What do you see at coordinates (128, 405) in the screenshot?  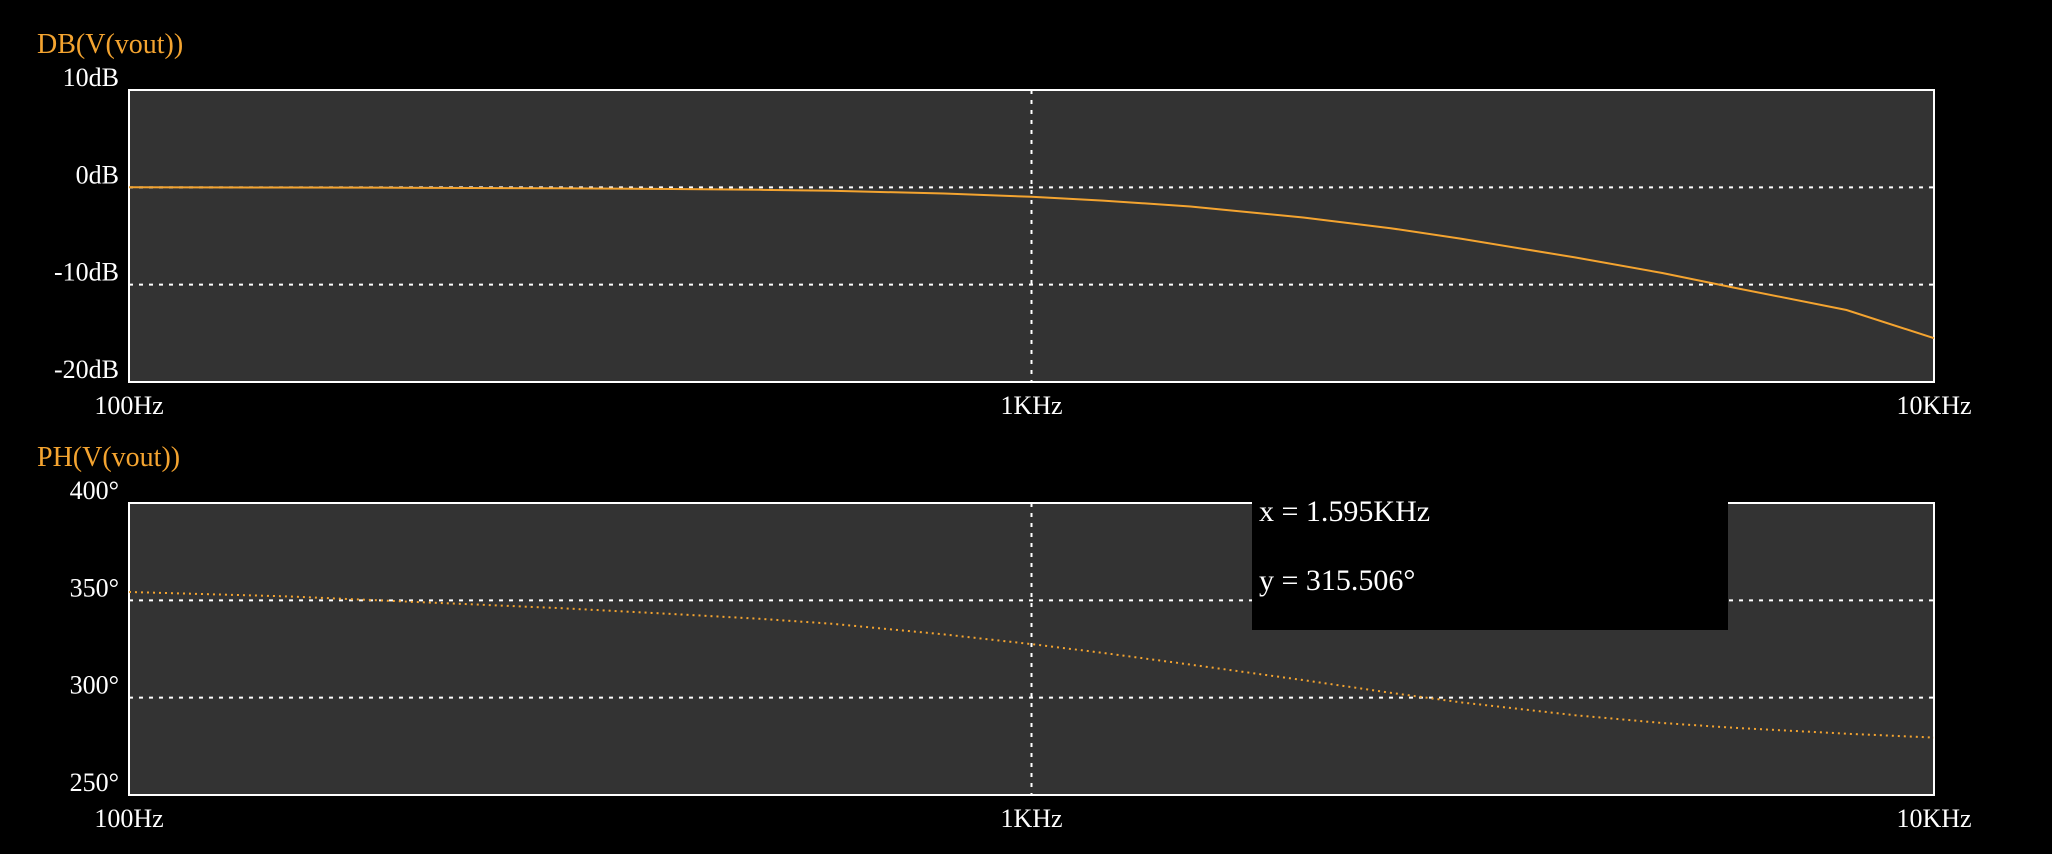 I see `magnitude-x-tick-label: 100Hz` at bounding box center [128, 405].